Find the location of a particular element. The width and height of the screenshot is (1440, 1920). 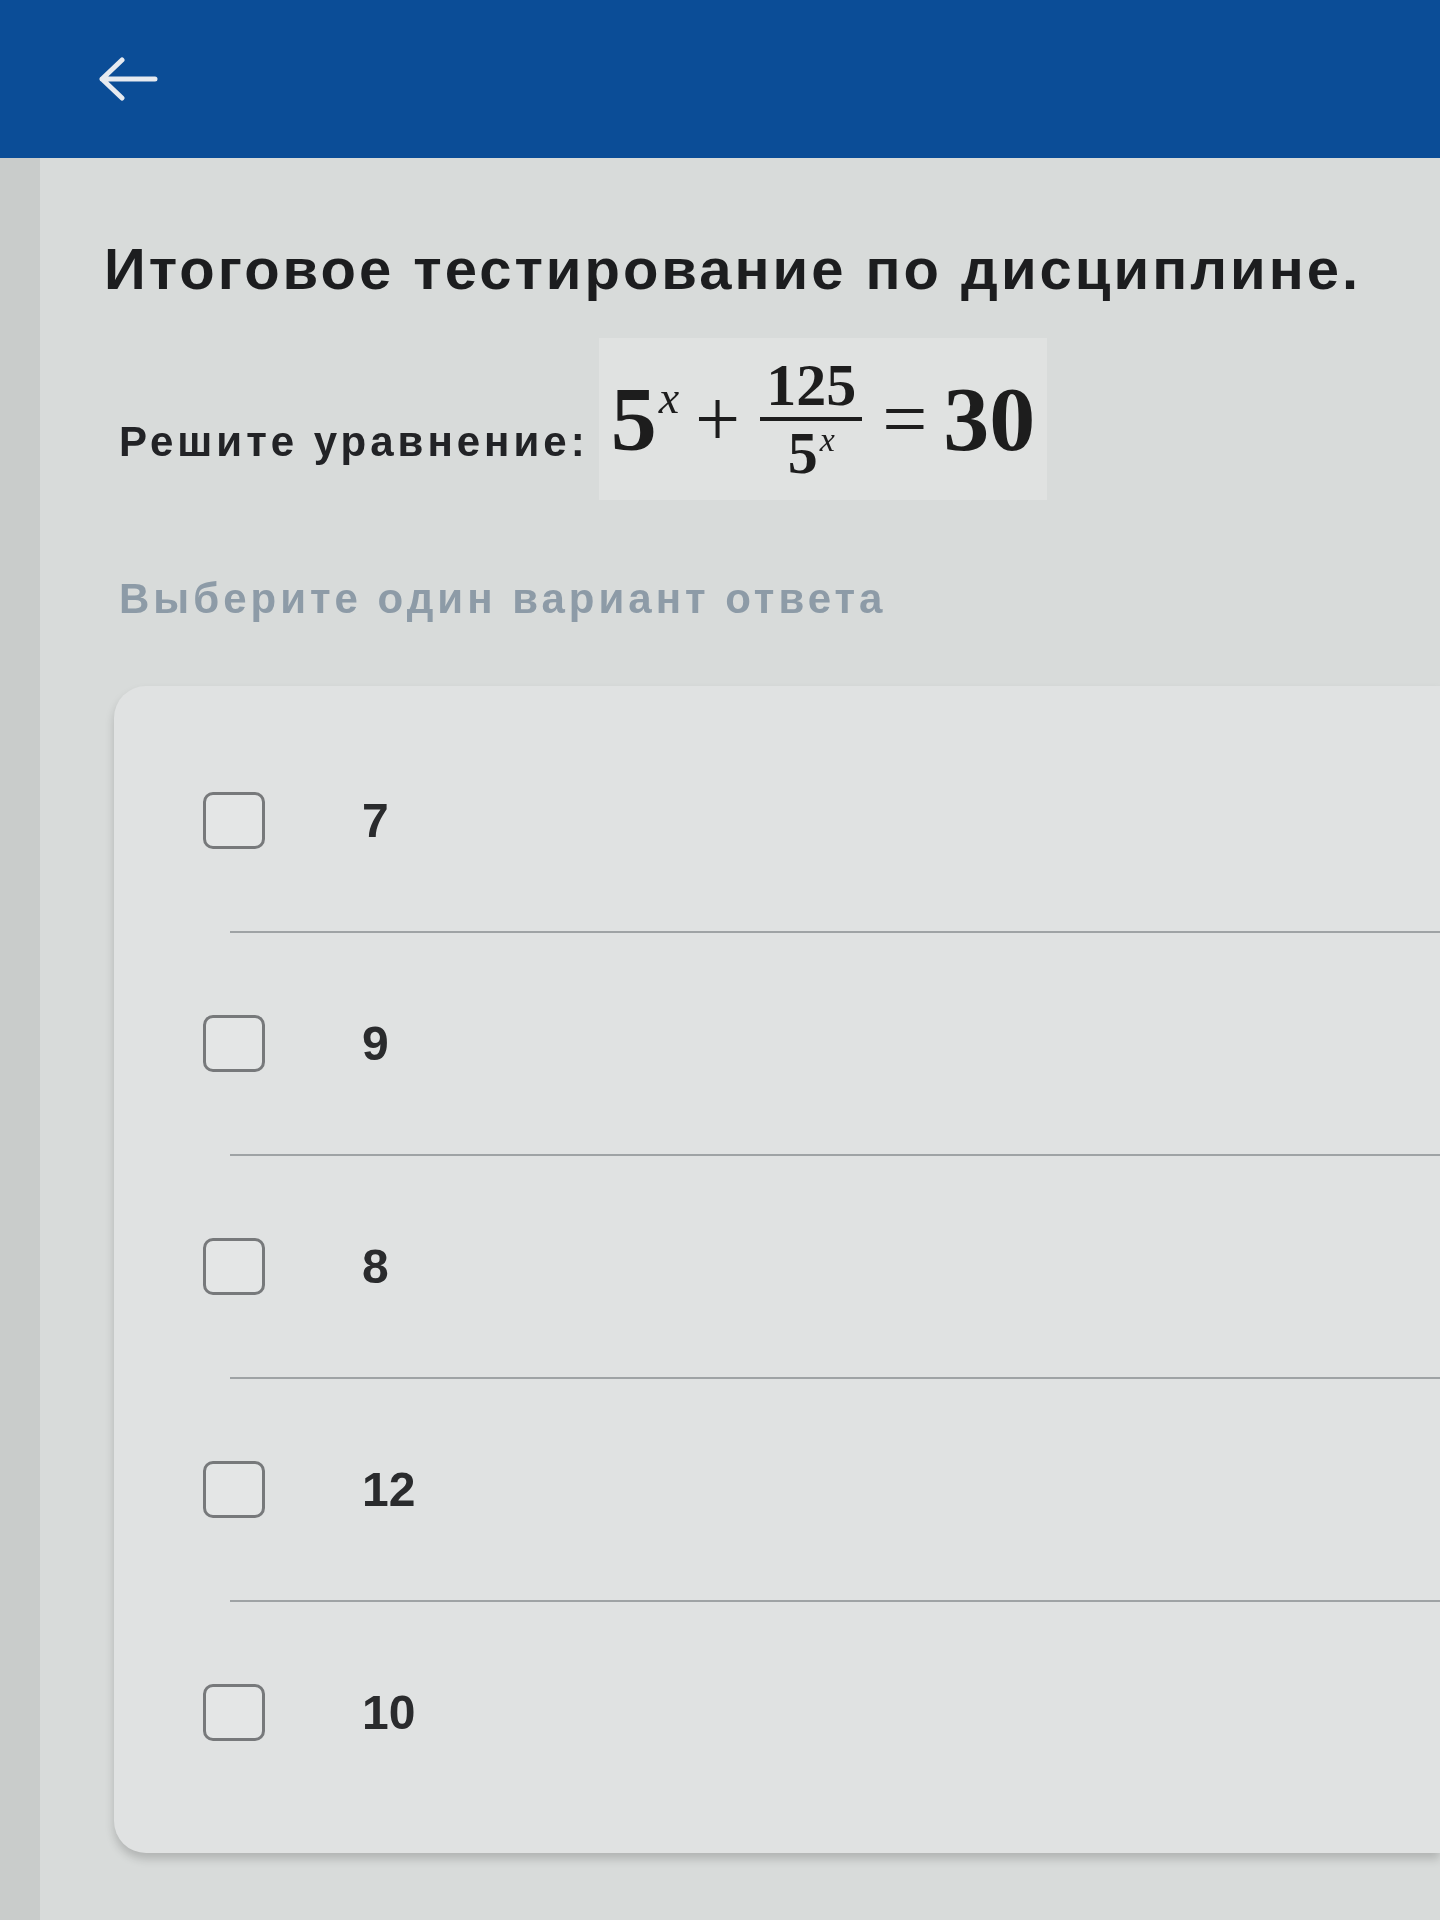

option-label: 12 is located at coordinates (389, 1489).